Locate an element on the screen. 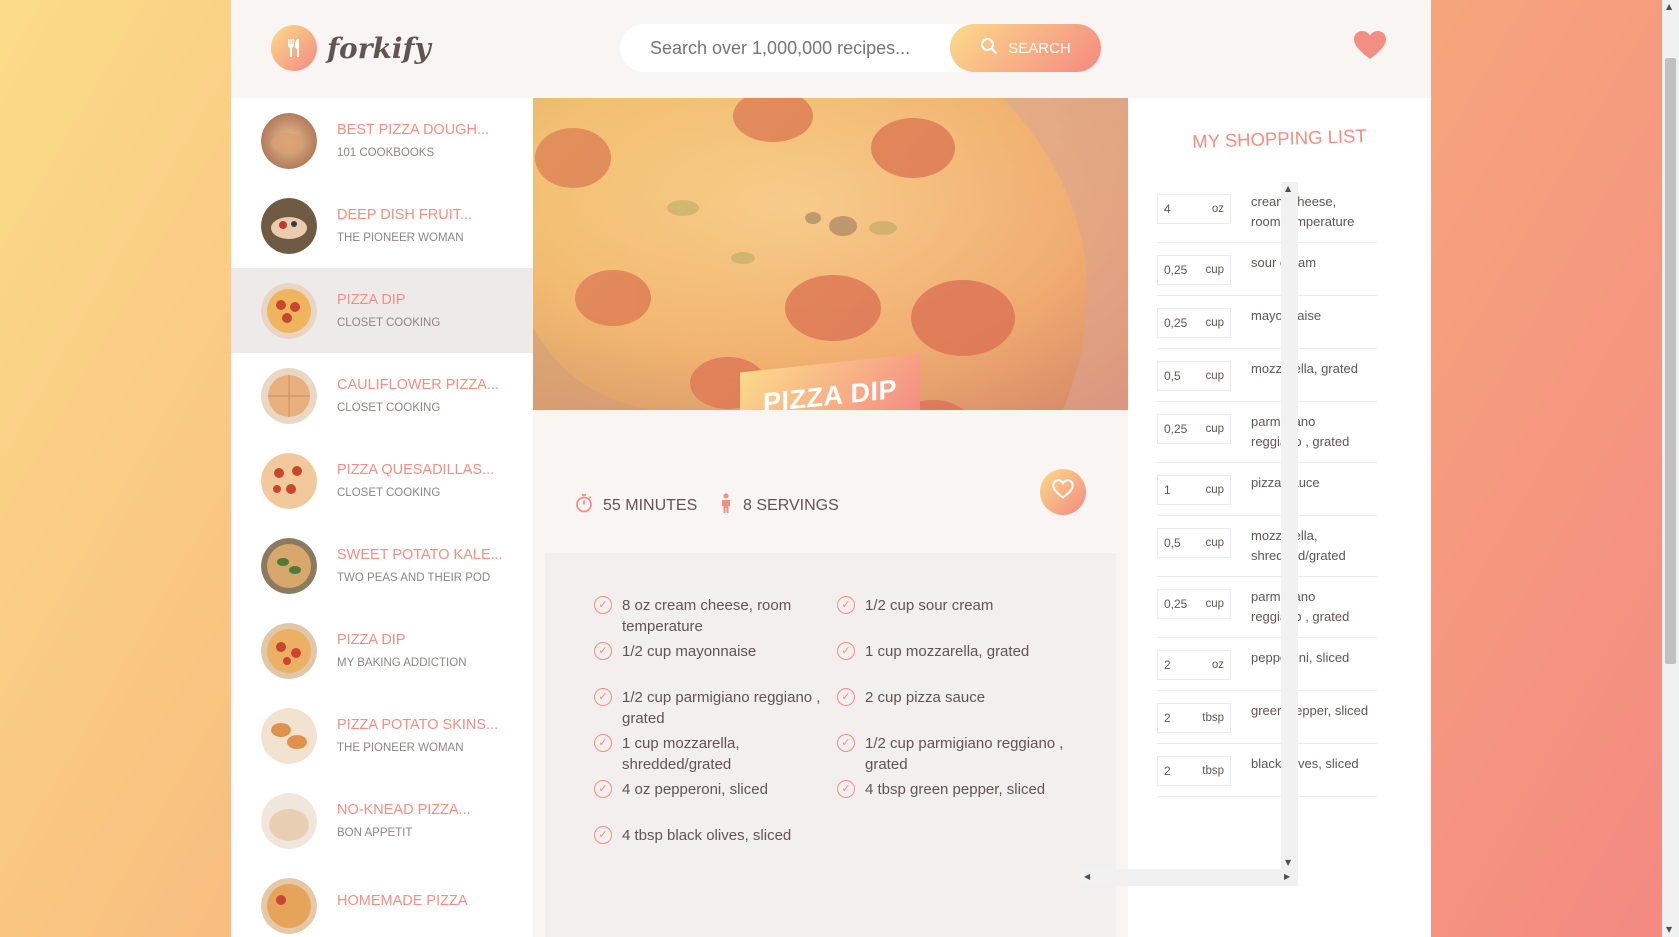 The image size is (1679, 937). ingredient-text: 1/2 cup mayonnaise is located at coordinates (689, 651).